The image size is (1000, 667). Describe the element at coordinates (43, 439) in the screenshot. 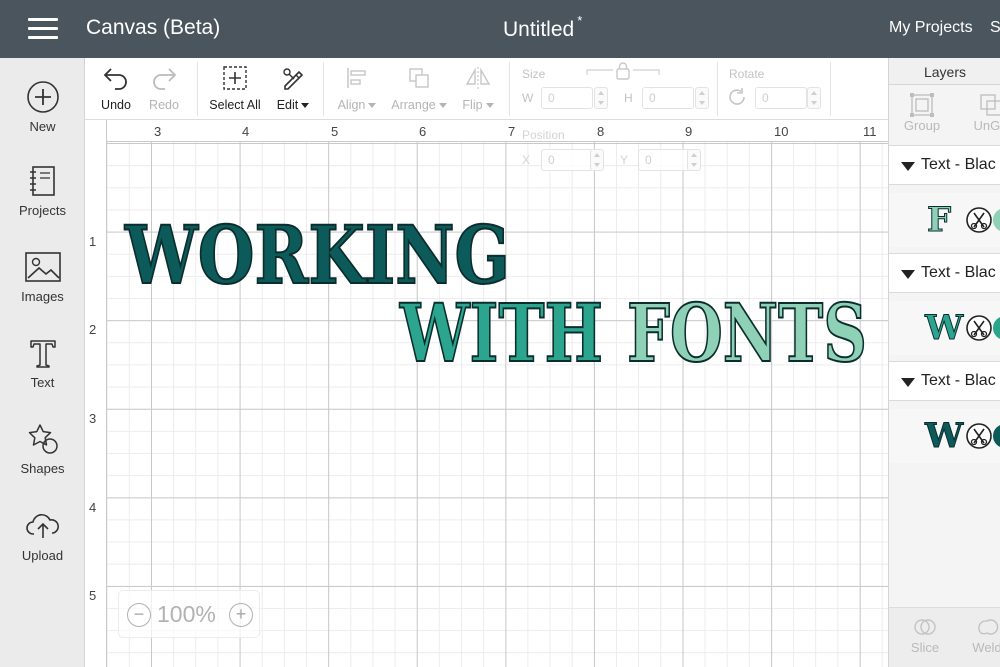

I see `shapes-icon` at that location.